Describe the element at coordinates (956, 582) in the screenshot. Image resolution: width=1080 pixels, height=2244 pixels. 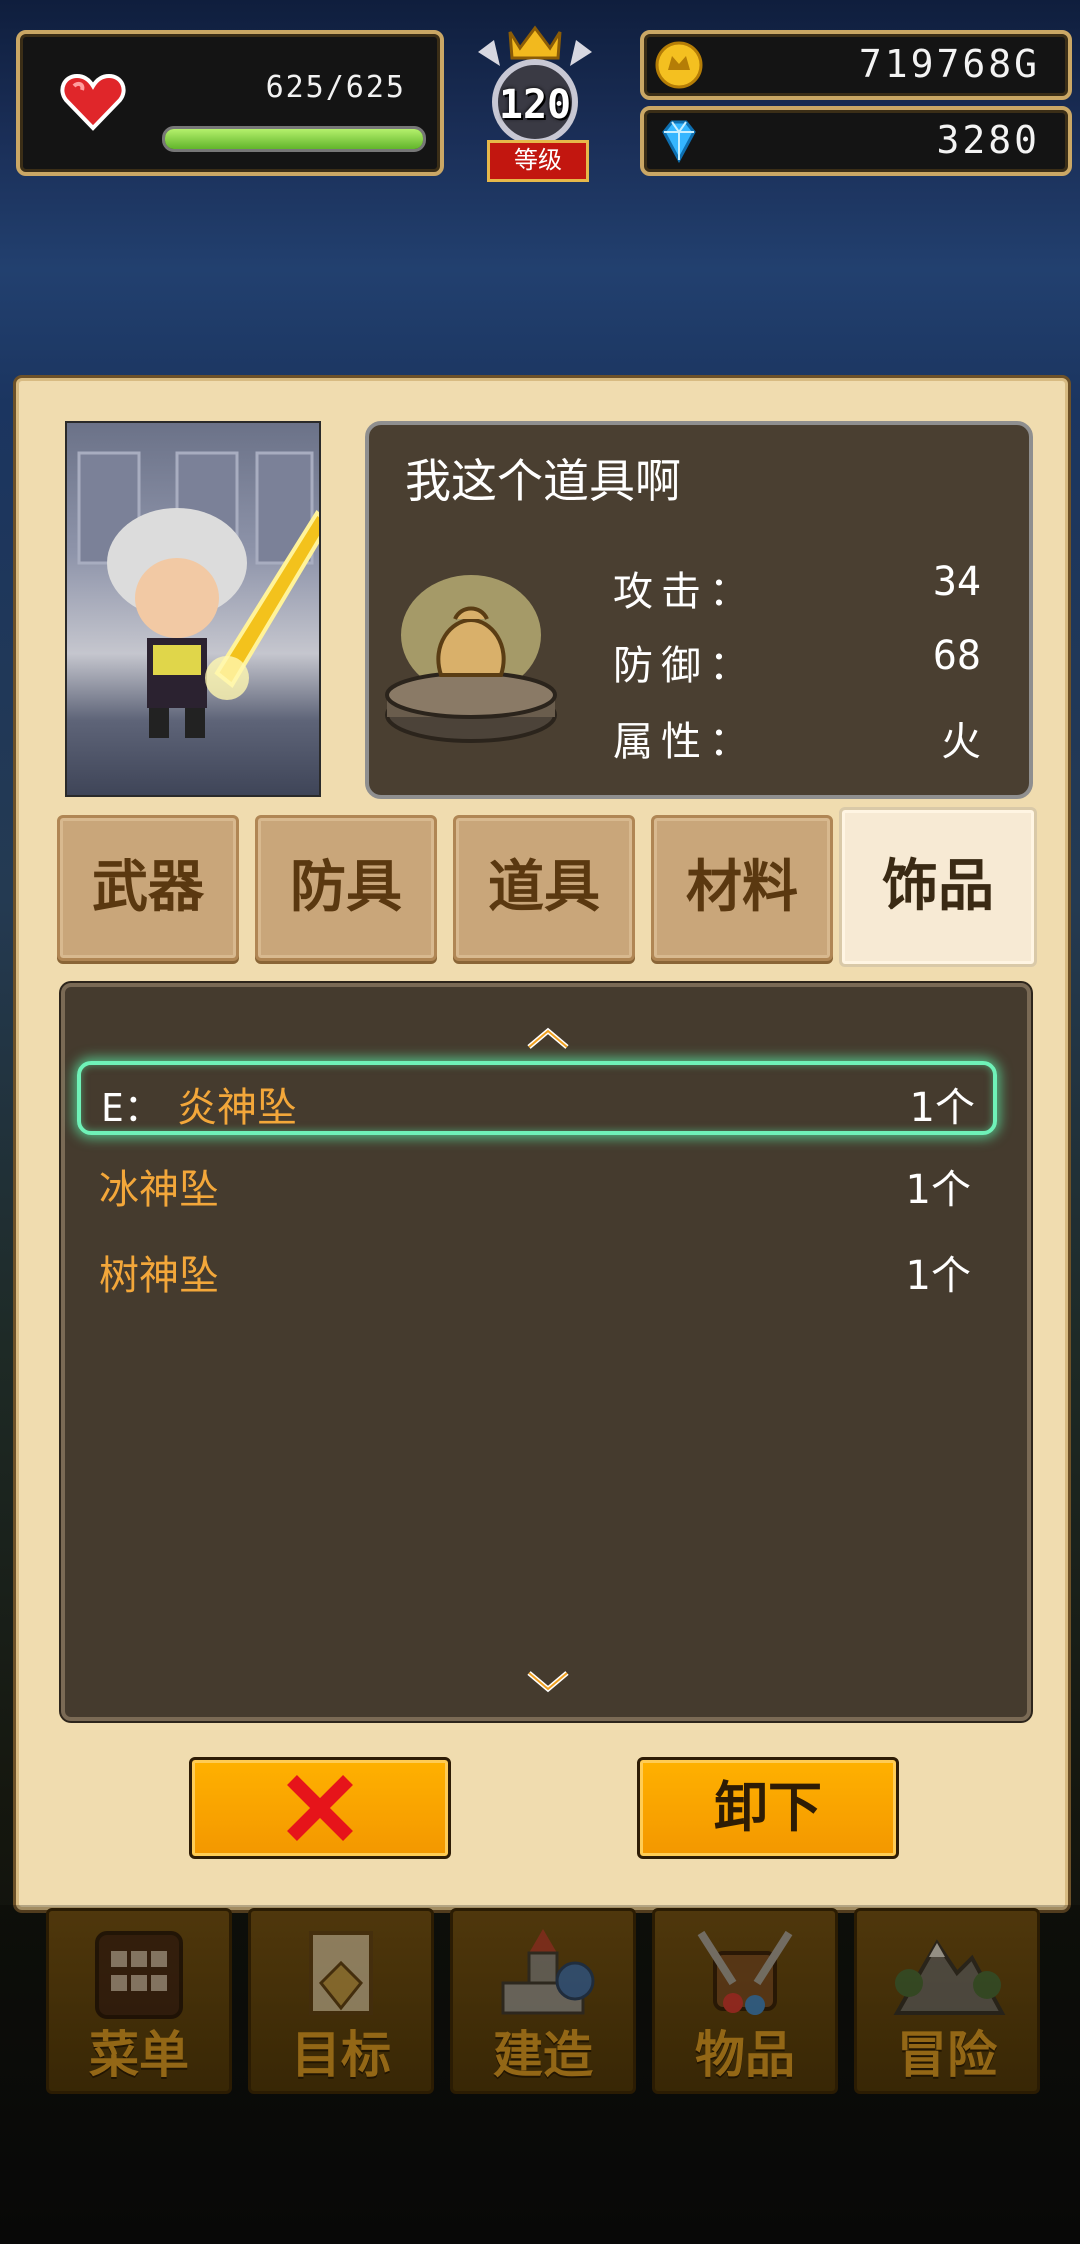
I see `stat-value-attack: 34` at that location.